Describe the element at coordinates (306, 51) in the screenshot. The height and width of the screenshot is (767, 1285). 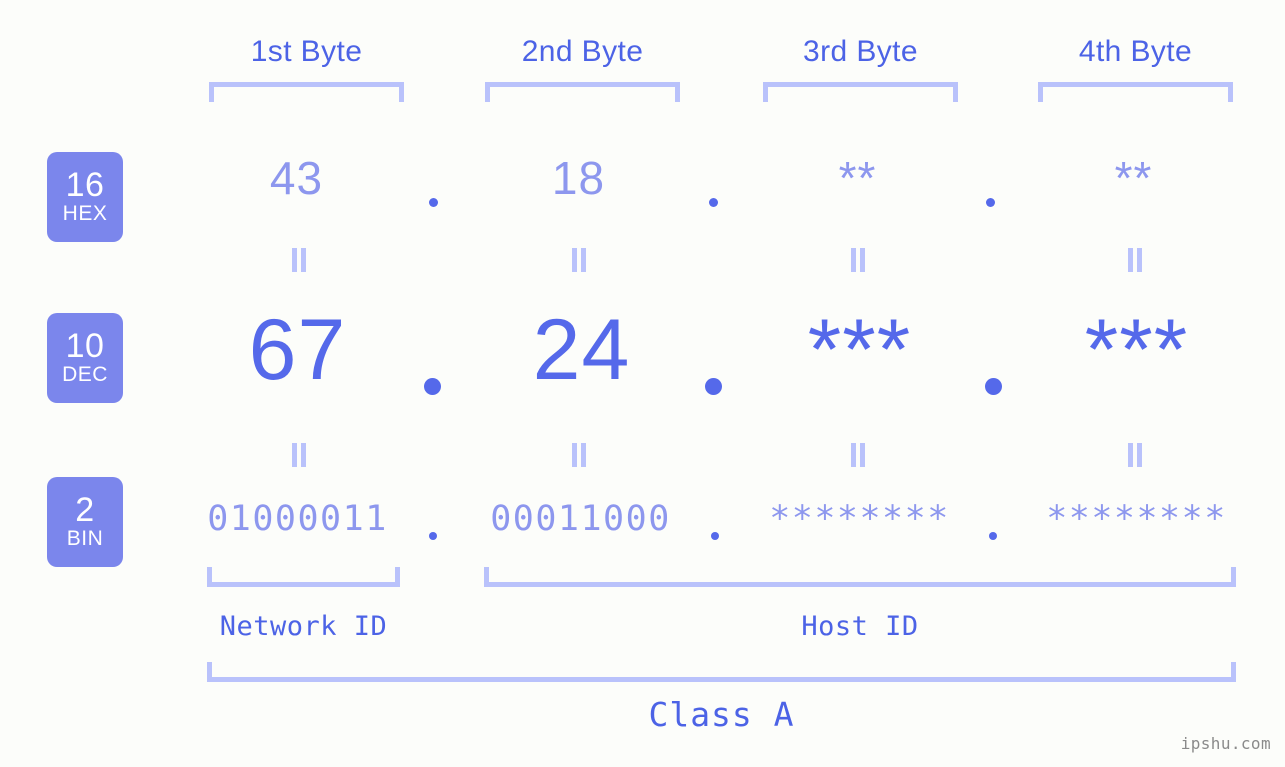
I see `byte-header-1: 1st Byte` at that location.